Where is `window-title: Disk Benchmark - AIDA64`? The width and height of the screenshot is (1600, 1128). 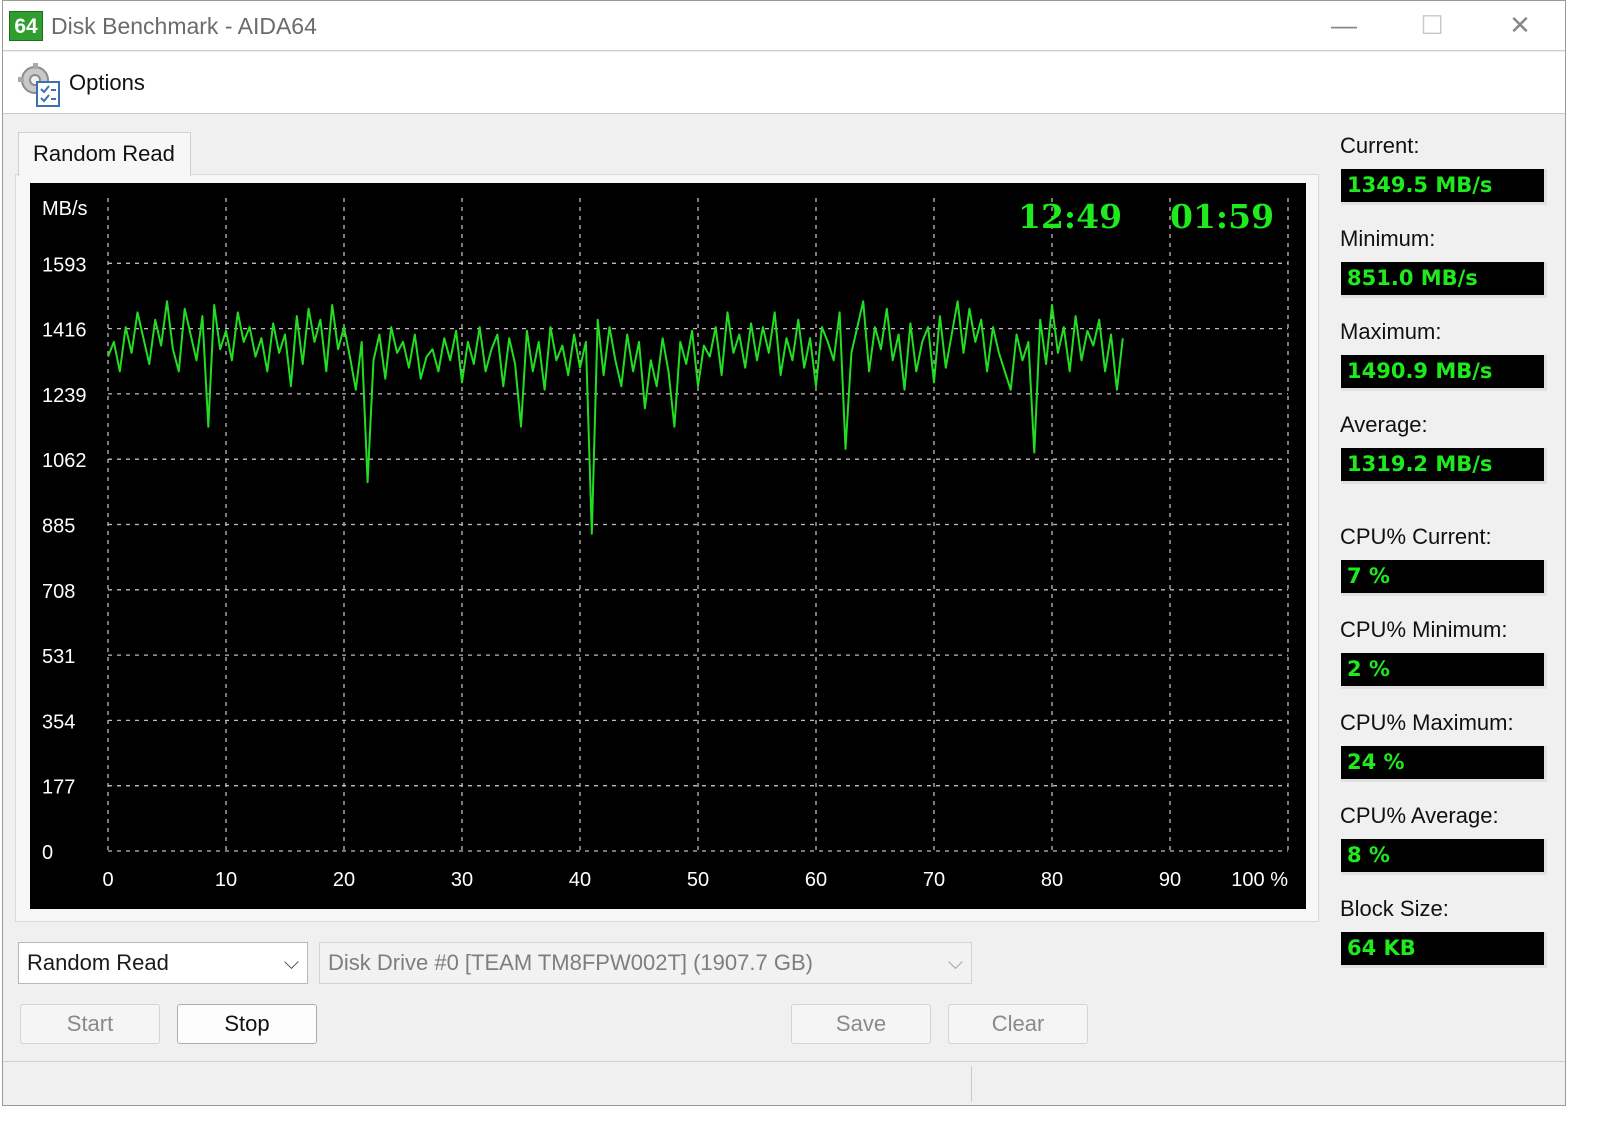 window-title: Disk Benchmark - AIDA64 is located at coordinates (184, 26).